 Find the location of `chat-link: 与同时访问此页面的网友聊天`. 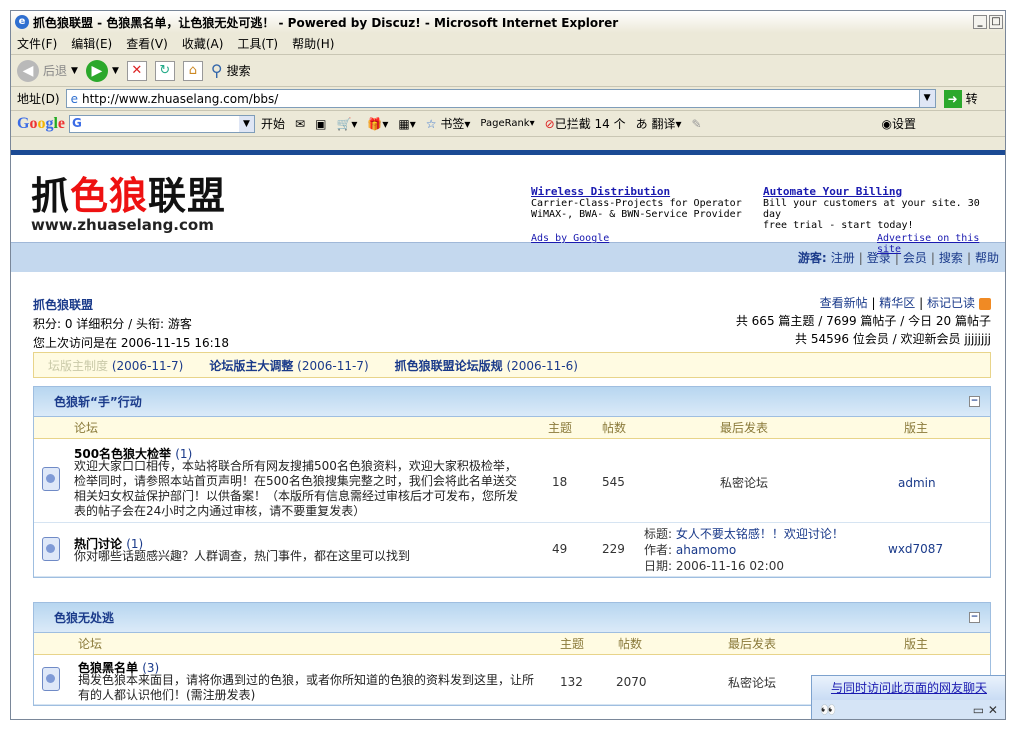

chat-link: 与同时访问此页面的网友聊天 is located at coordinates (908, 688).